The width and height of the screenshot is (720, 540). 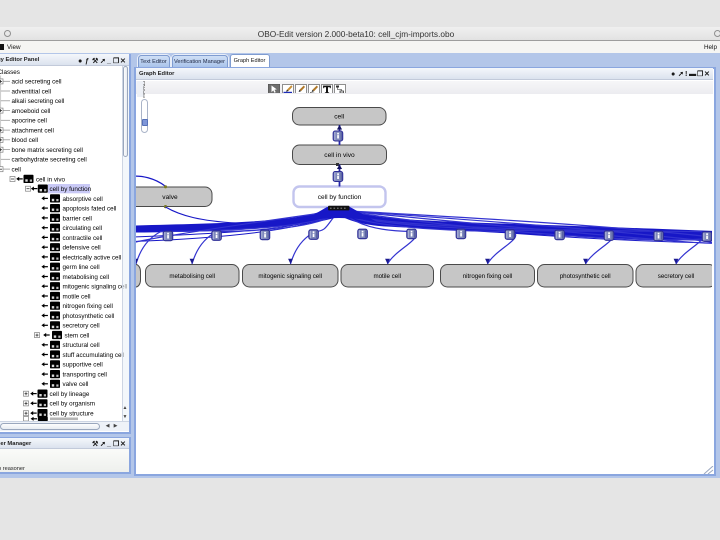 What do you see at coordinates (37, 82) in the screenshot?
I see `svg-text: acid secreting cell` at bounding box center [37, 82].